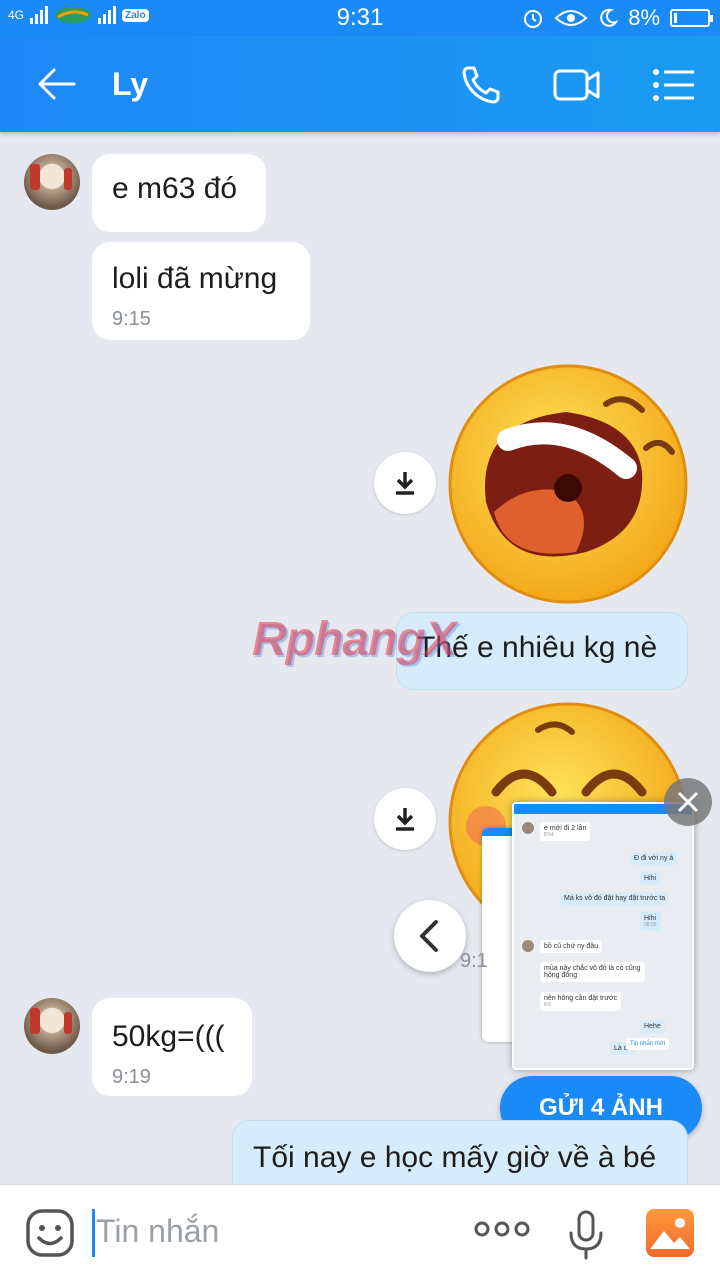 The width and height of the screenshot is (720, 1281). Describe the element at coordinates (360, 84) in the screenshot. I see `chat-header: Ly` at that location.